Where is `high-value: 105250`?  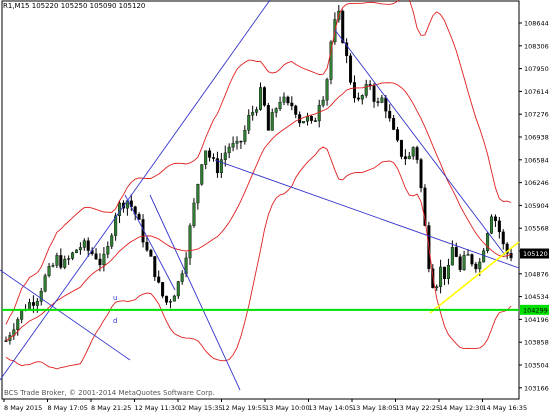 high-value: 105250 is located at coordinates (74, 6).